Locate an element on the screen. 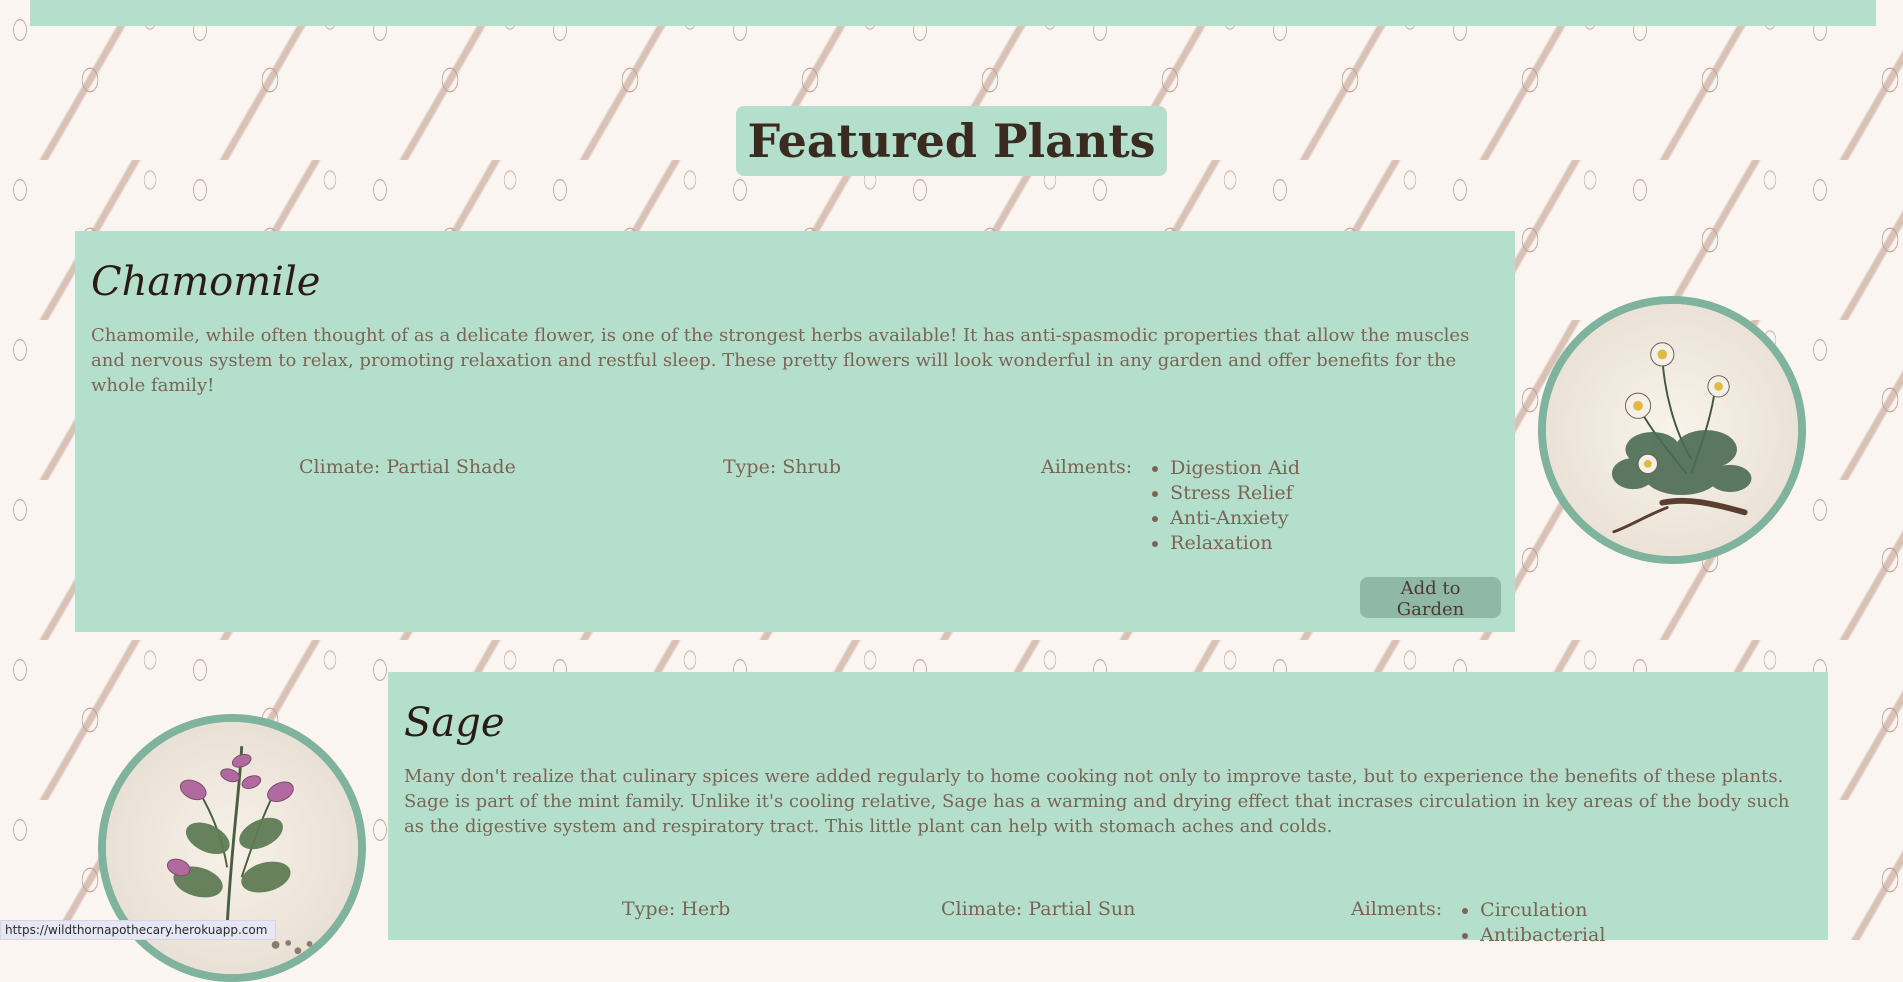 The image size is (1903, 982). chamomile-image is located at coordinates (1672, 430).